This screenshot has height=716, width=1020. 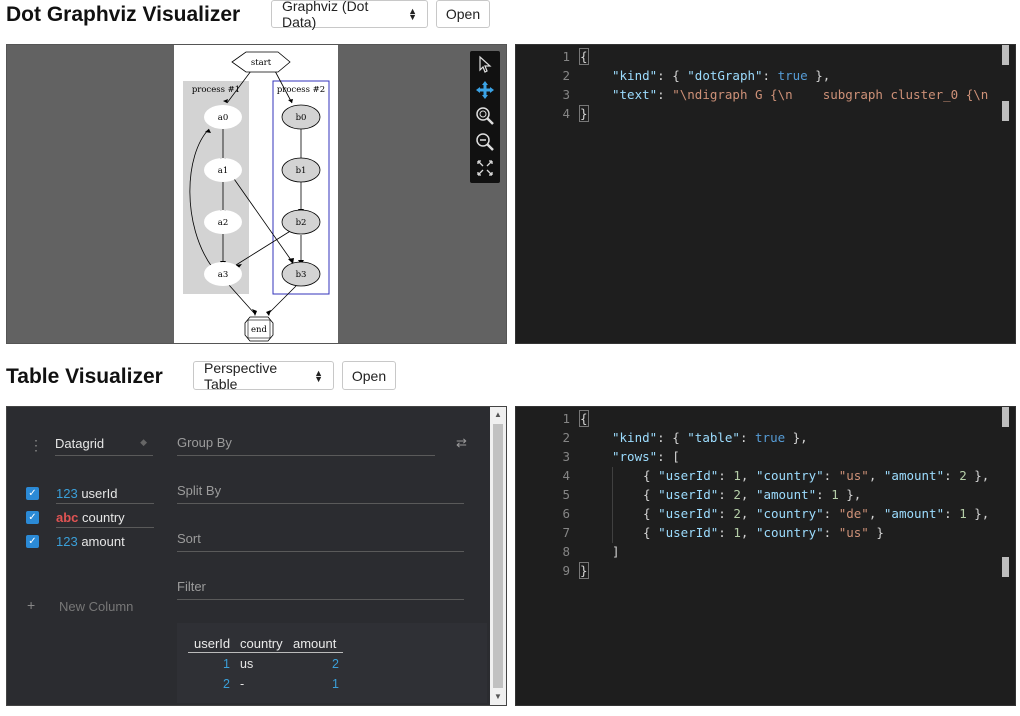 What do you see at coordinates (320, 589) in the screenshot?
I see `filter-field: Filter` at bounding box center [320, 589].